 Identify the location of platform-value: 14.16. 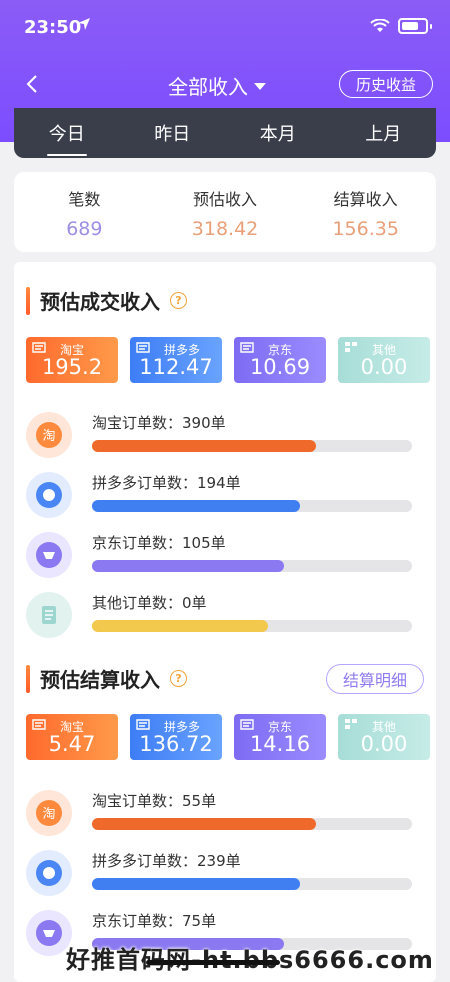
(280, 744).